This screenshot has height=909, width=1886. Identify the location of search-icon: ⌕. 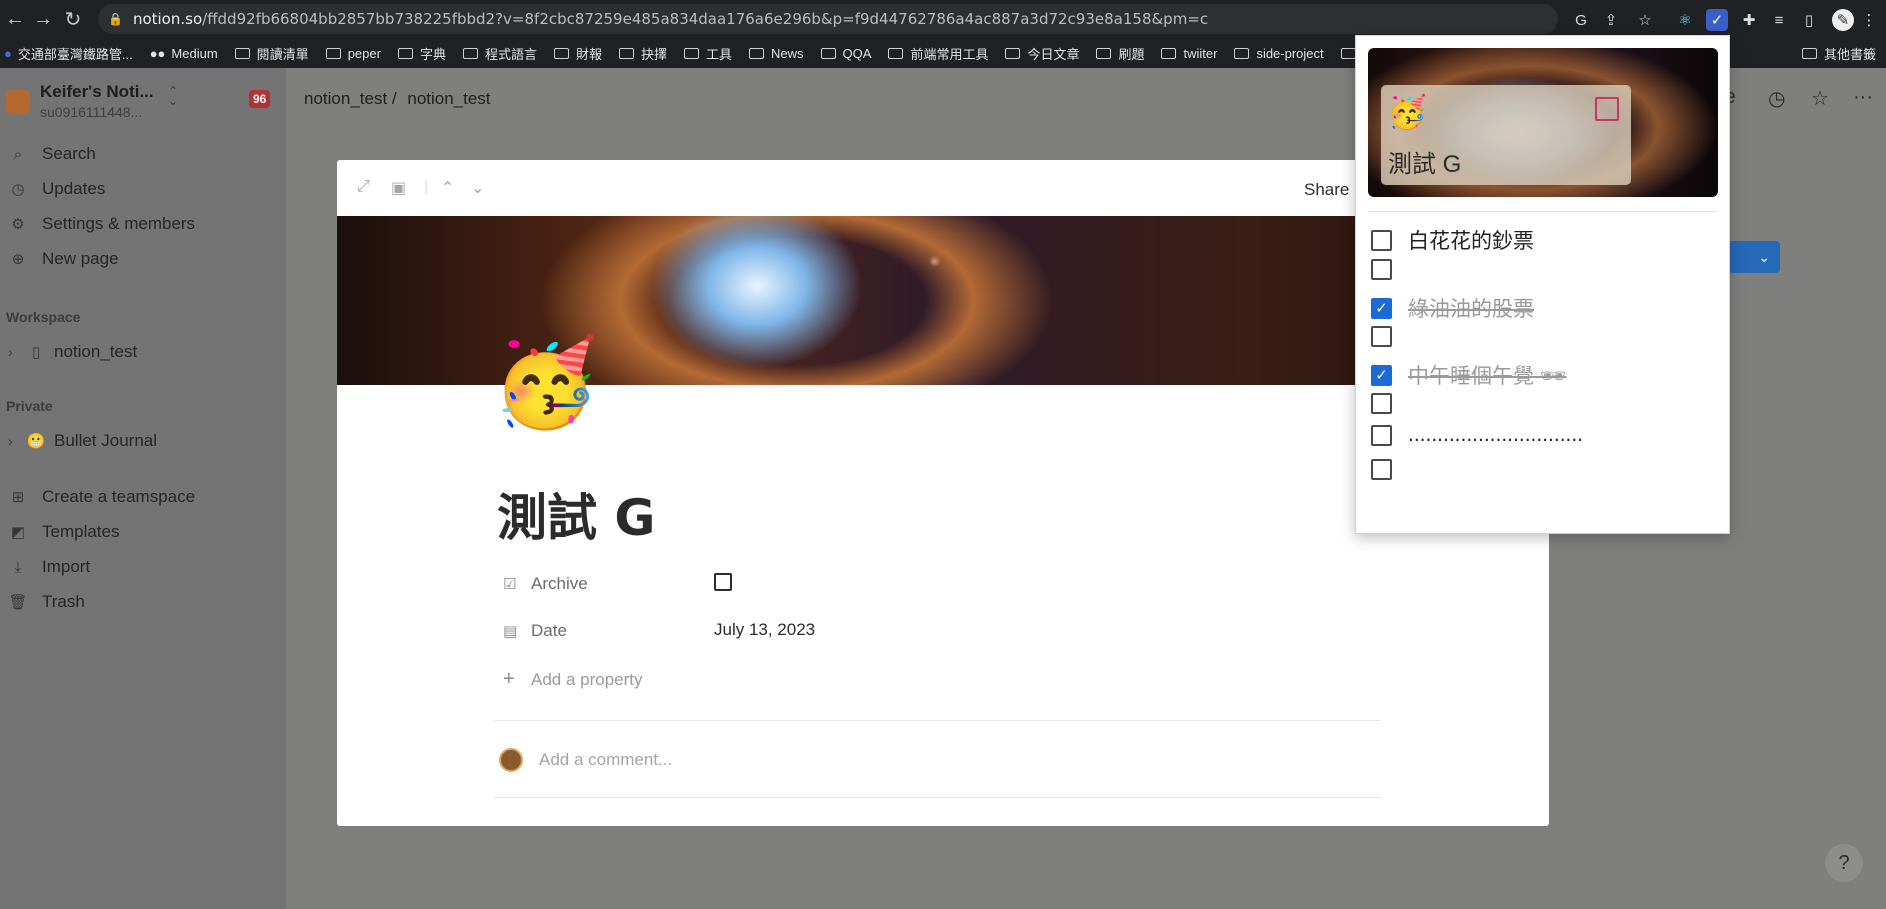
(18, 154).